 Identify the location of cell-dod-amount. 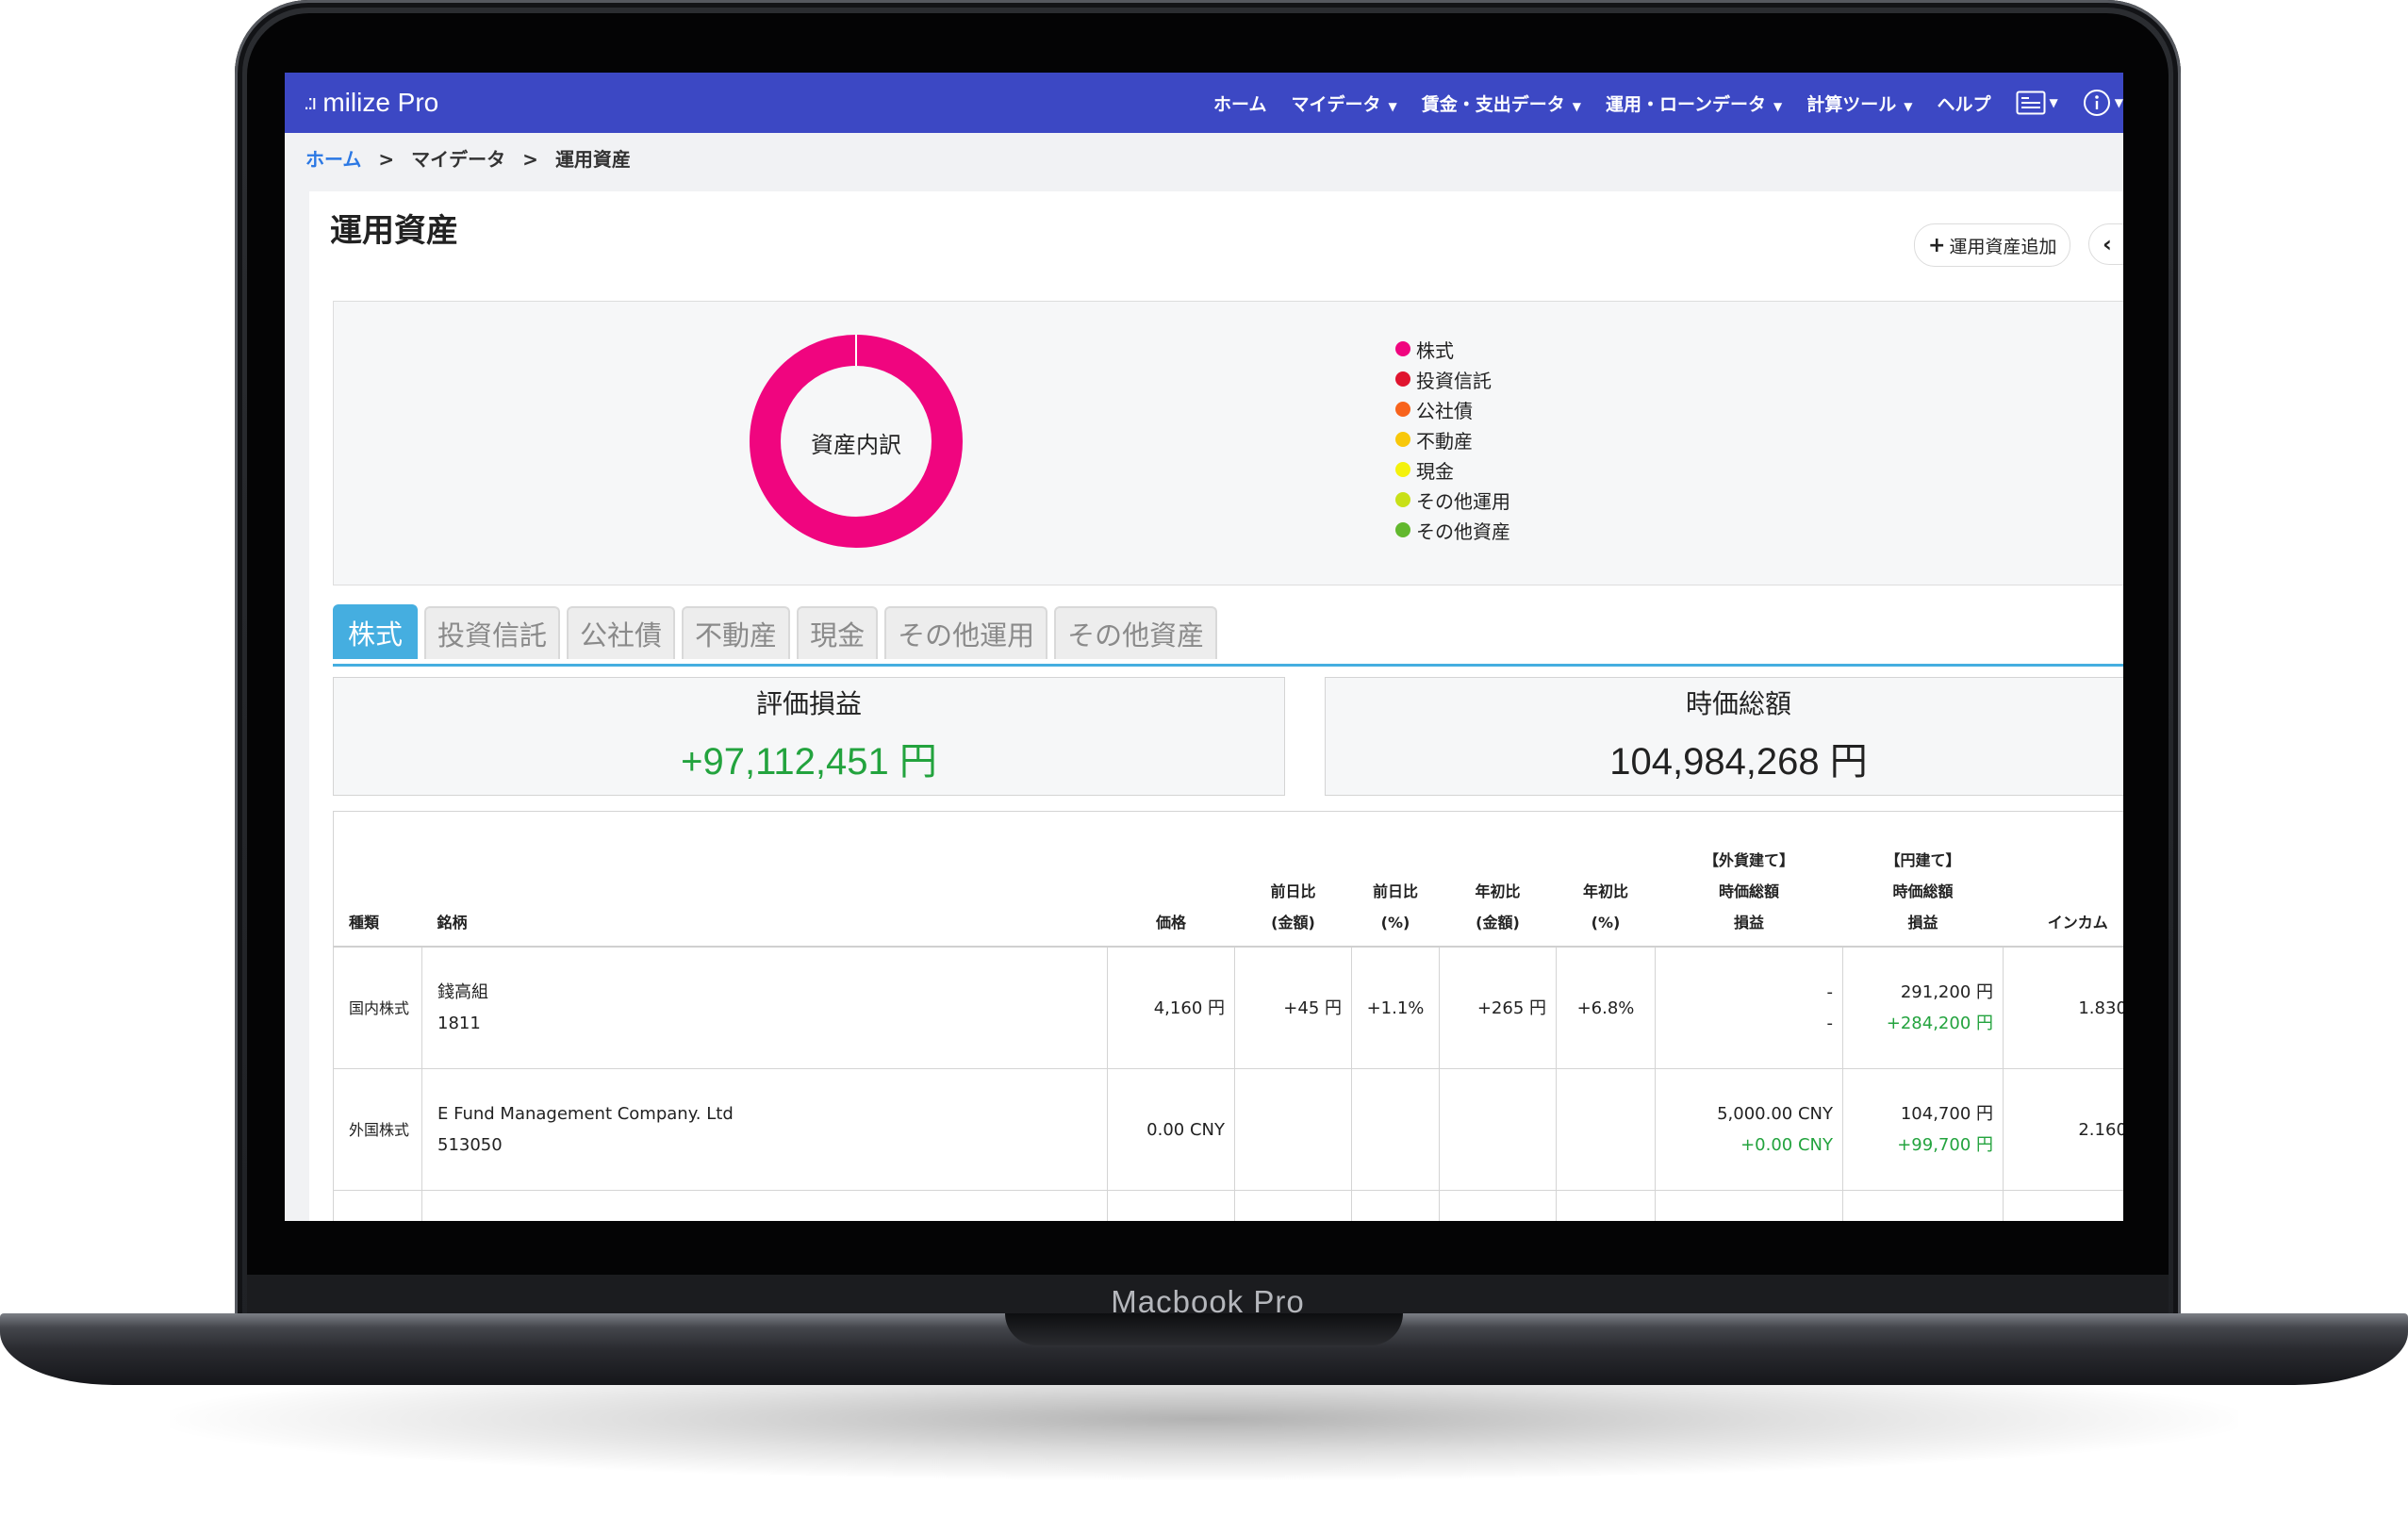
(1293, 1129).